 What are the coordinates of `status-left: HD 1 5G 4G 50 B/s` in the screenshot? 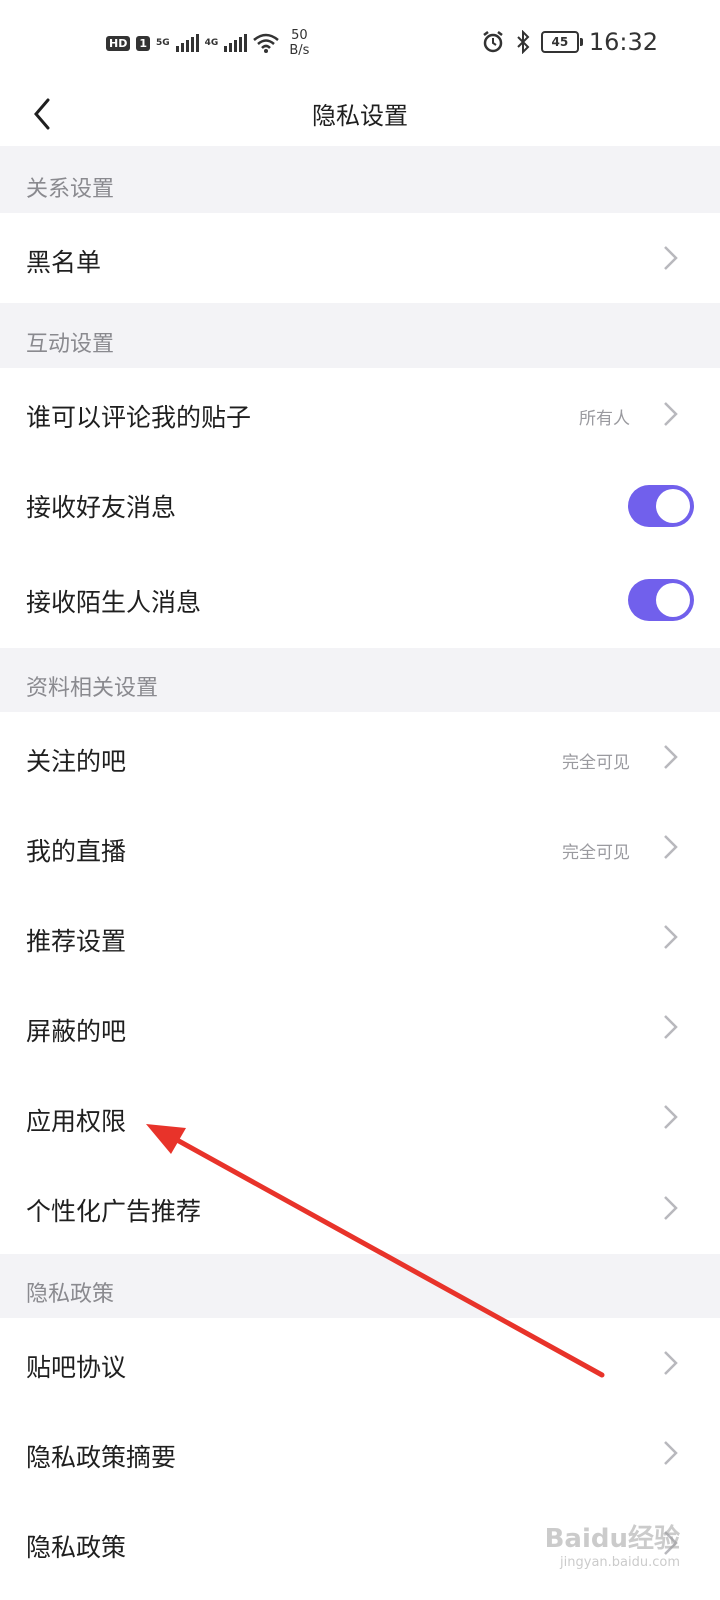 It's located at (207, 43).